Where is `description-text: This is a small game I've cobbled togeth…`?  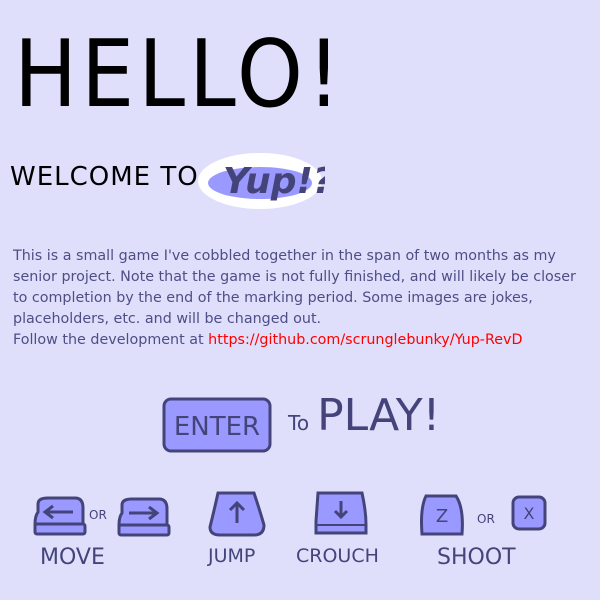 description-text: This is a small game I've cobbled togeth… is located at coordinates (294, 287).